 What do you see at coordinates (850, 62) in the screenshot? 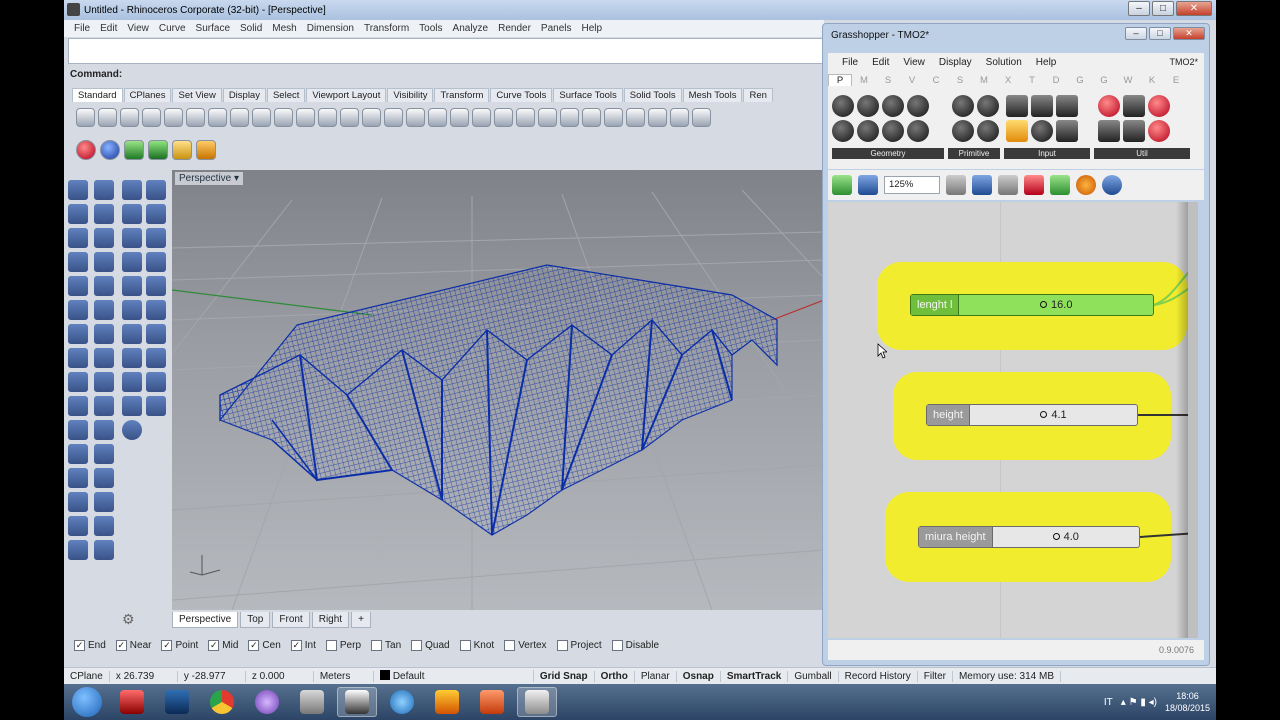
I see `gh-menu-file: File` at bounding box center [850, 62].